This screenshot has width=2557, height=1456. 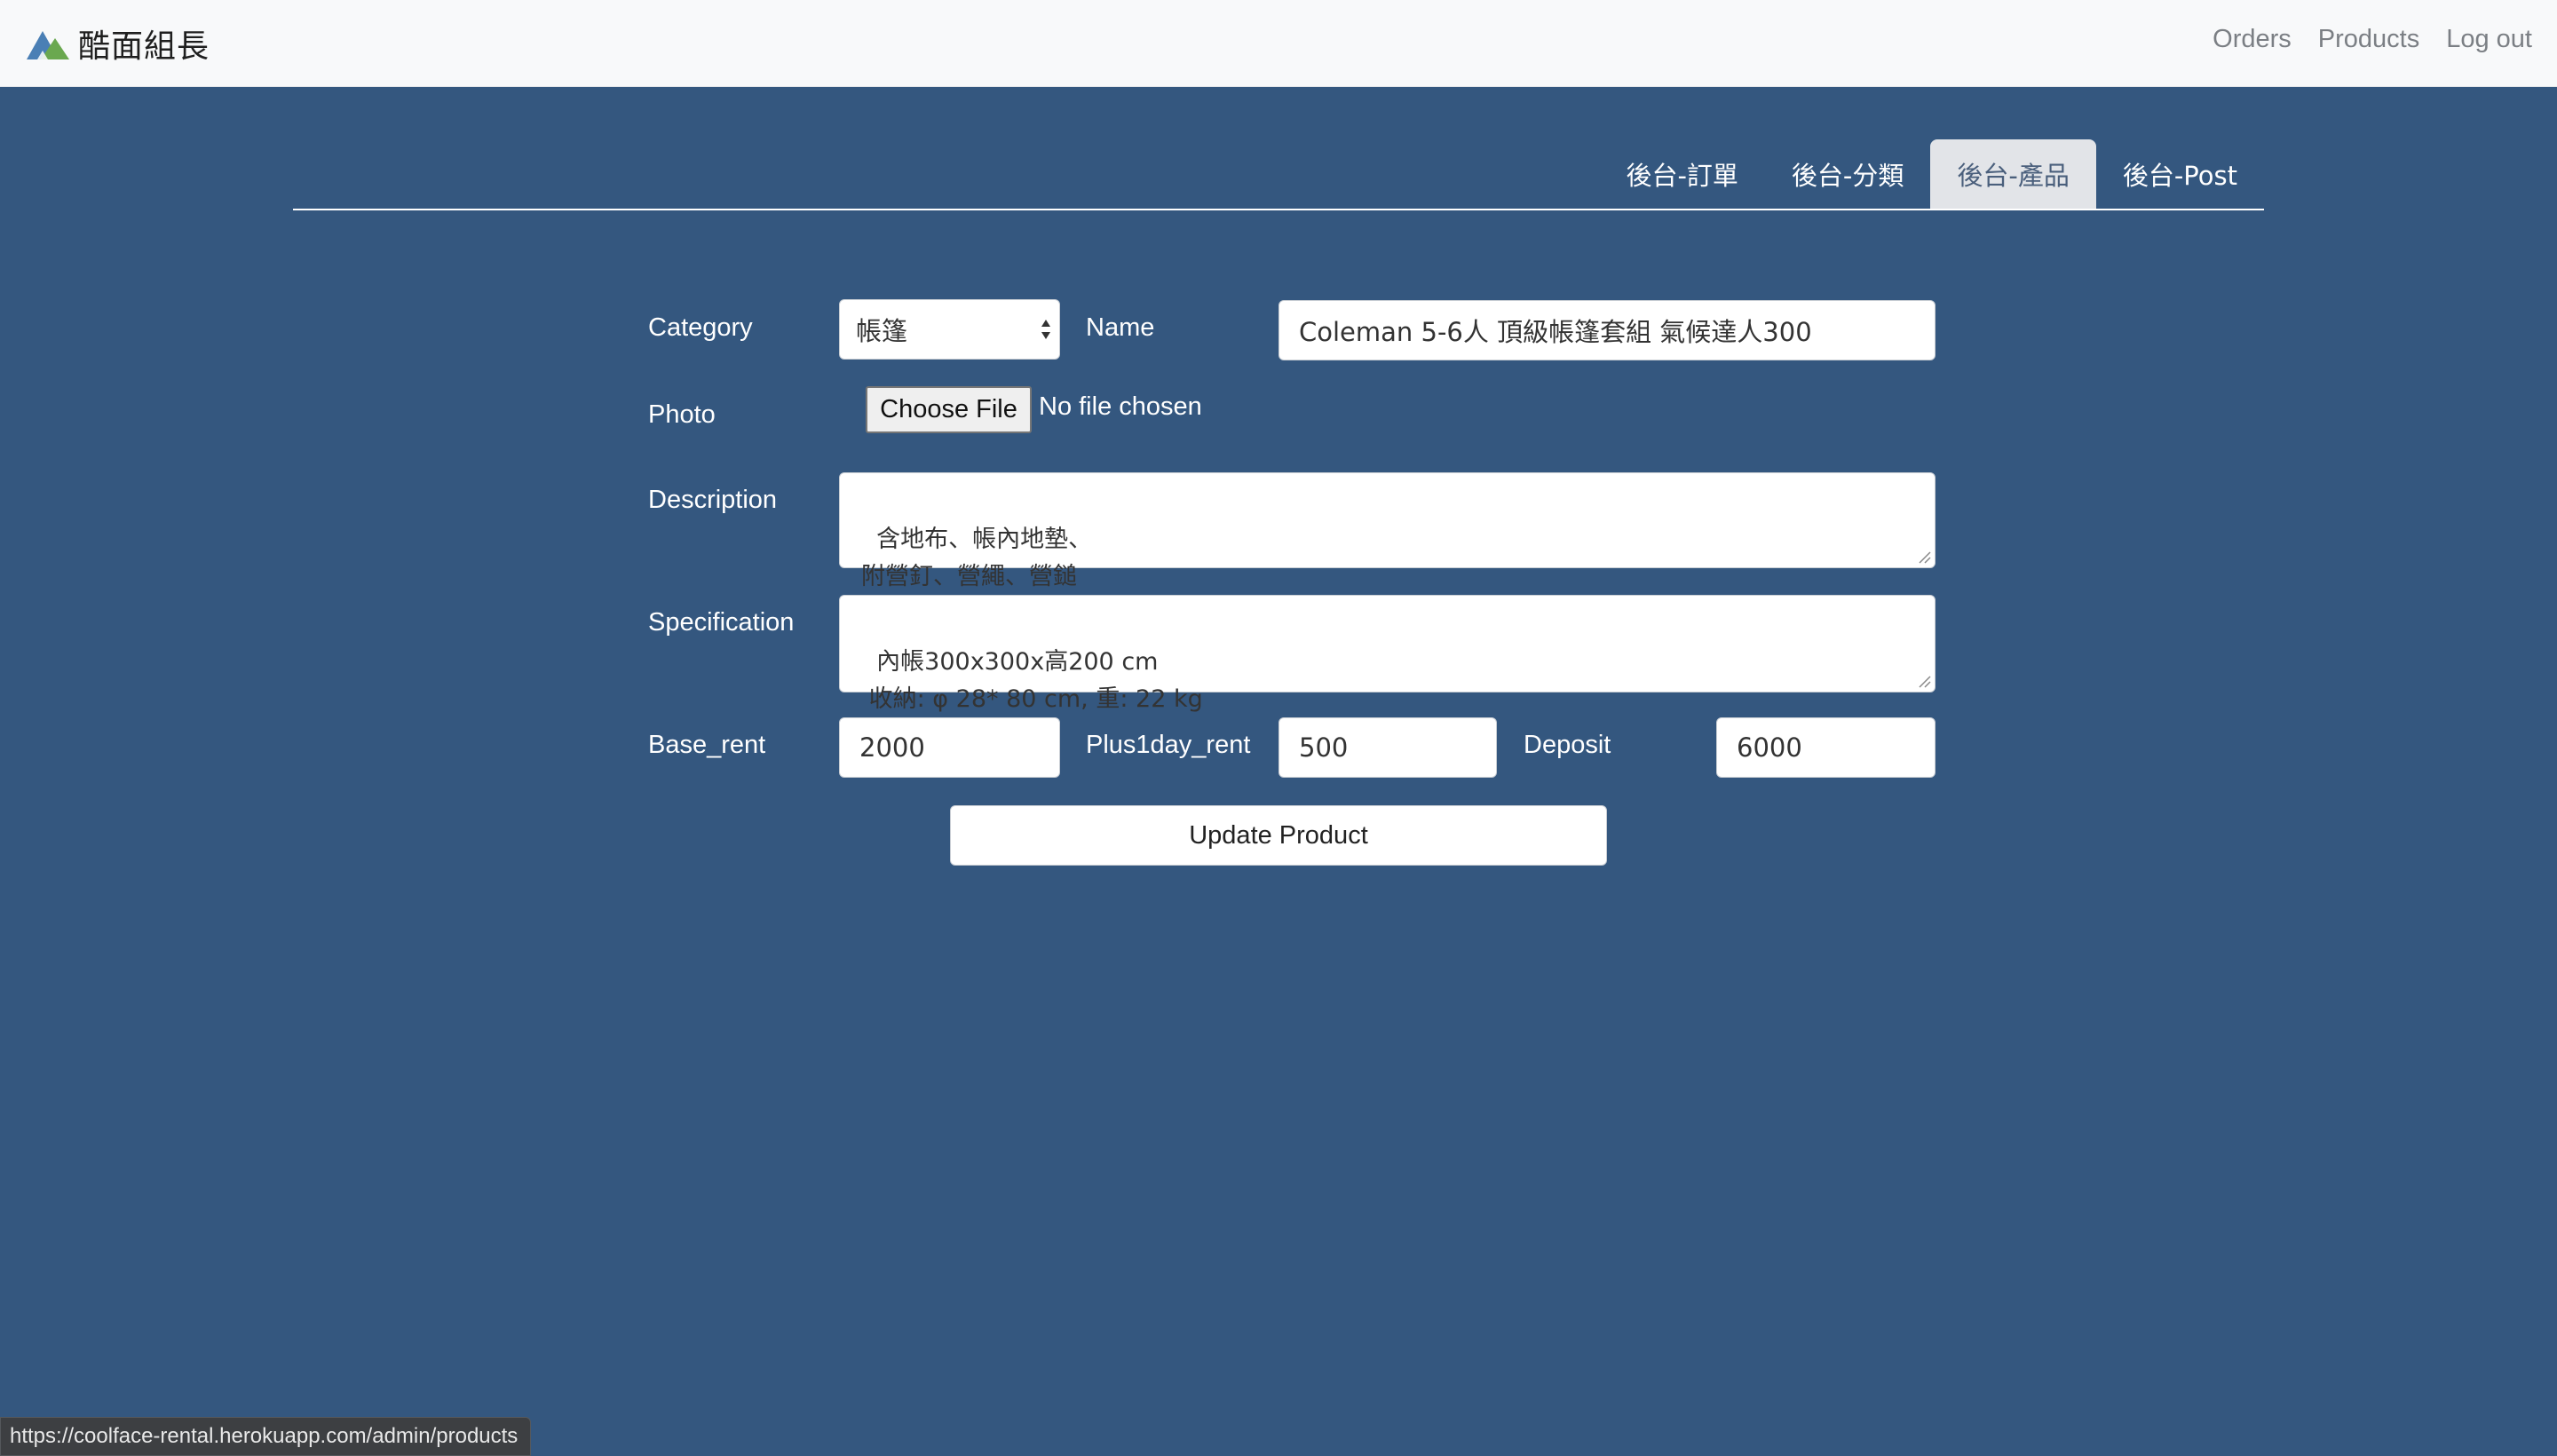 I want to click on specification-label: Specification, so click(x=721, y=622).